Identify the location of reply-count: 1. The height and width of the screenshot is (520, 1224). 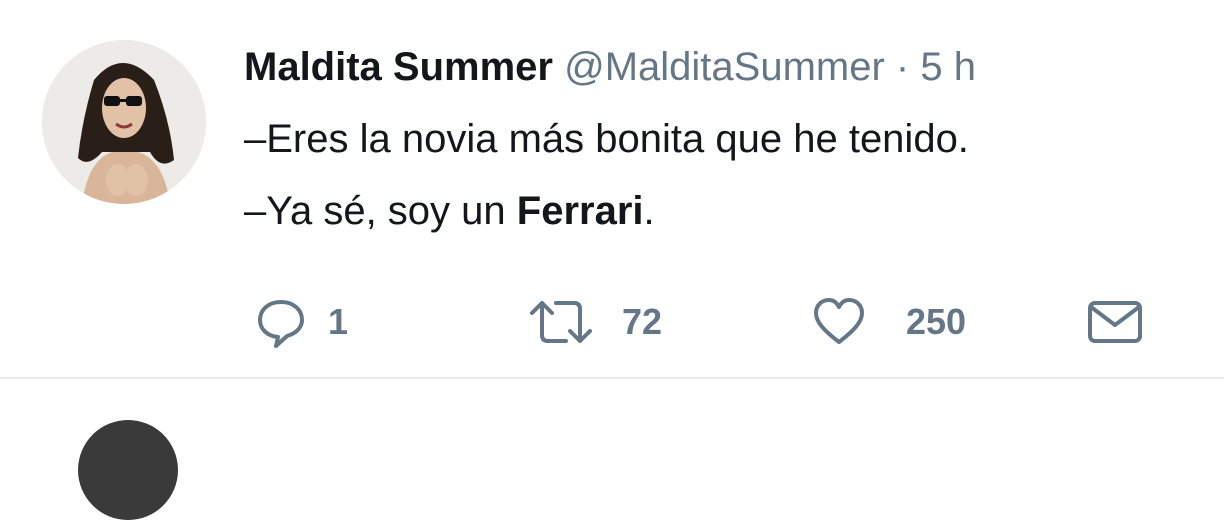
(338, 321).